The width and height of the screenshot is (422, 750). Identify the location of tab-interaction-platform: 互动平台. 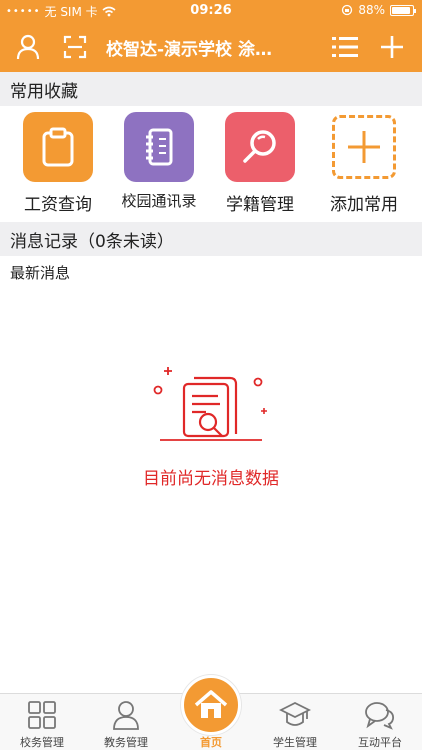
(380, 722).